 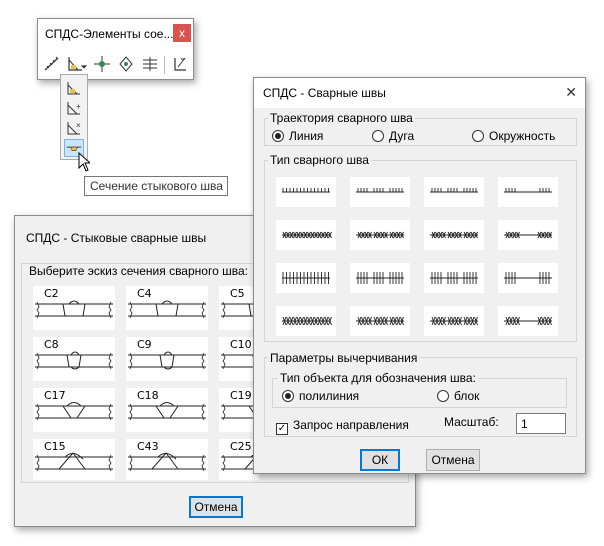 I want to click on toolbar-separator, so click(x=164, y=65).